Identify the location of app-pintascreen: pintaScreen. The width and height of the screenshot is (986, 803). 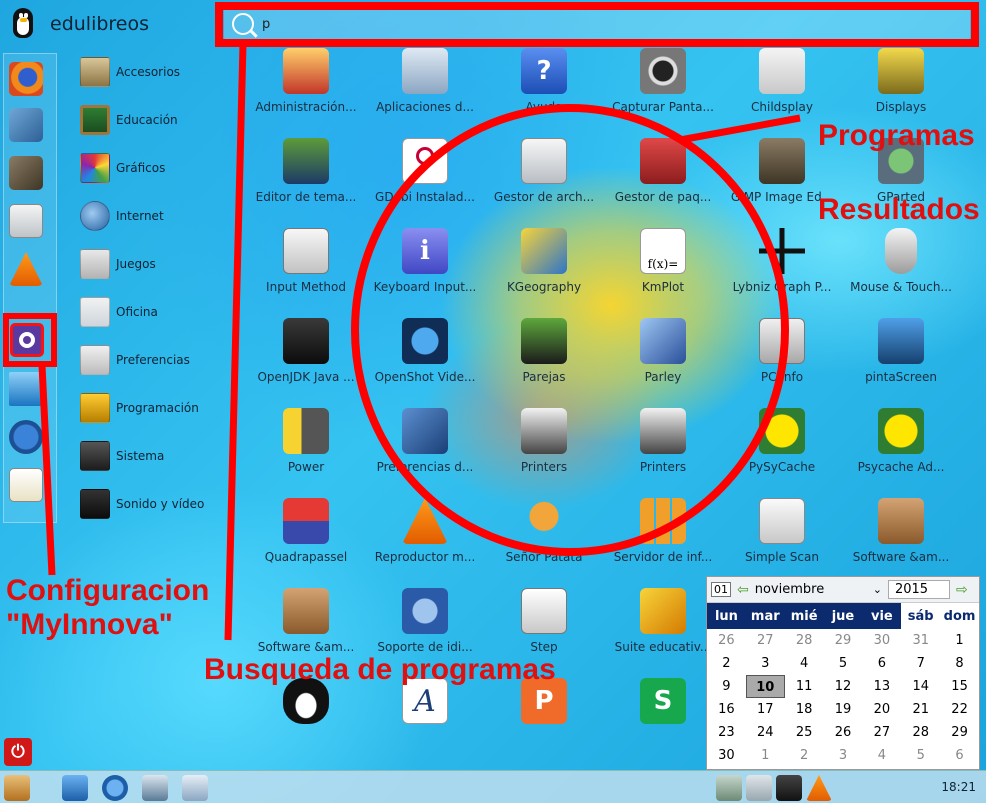
(901, 360).